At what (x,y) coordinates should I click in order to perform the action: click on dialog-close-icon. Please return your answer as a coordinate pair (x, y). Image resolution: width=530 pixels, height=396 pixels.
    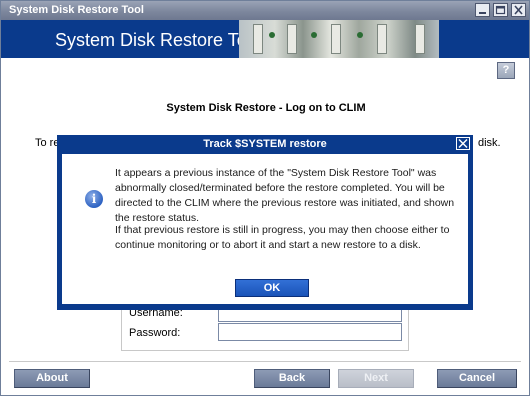
    Looking at the image, I should click on (463, 143).